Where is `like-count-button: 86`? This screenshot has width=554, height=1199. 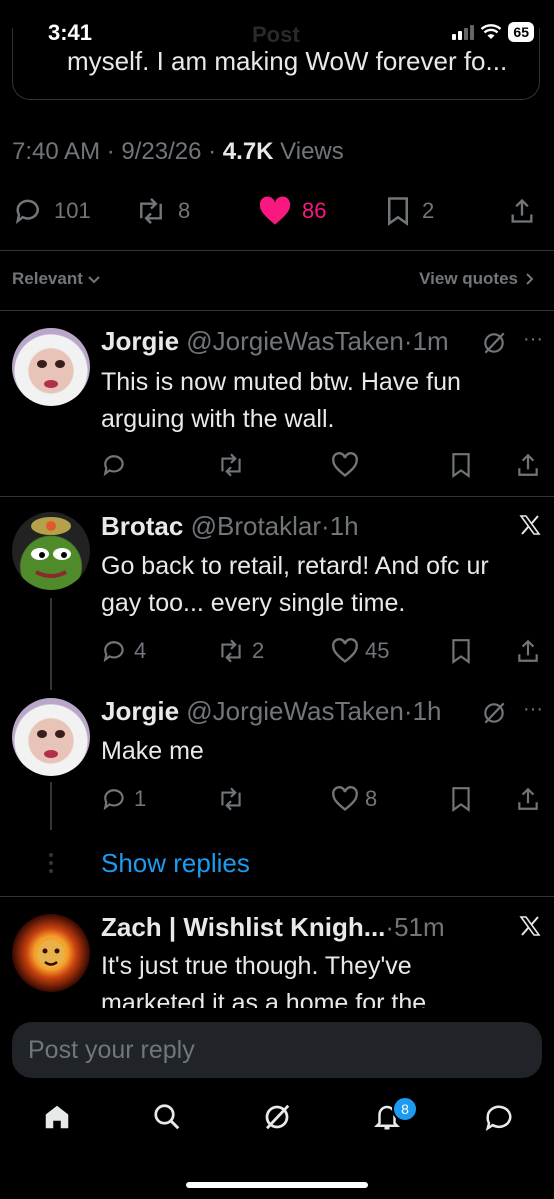
like-count-button: 86 is located at coordinates (292, 211).